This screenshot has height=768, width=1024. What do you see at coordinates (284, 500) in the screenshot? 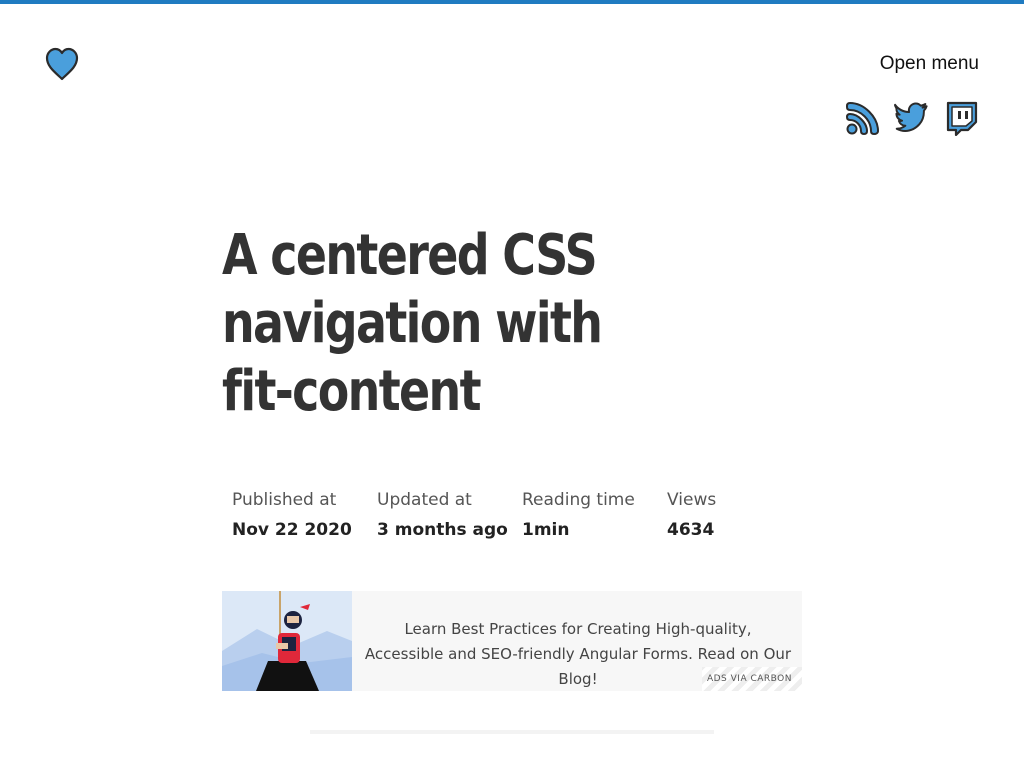
I see `meta-label: Published at` at bounding box center [284, 500].